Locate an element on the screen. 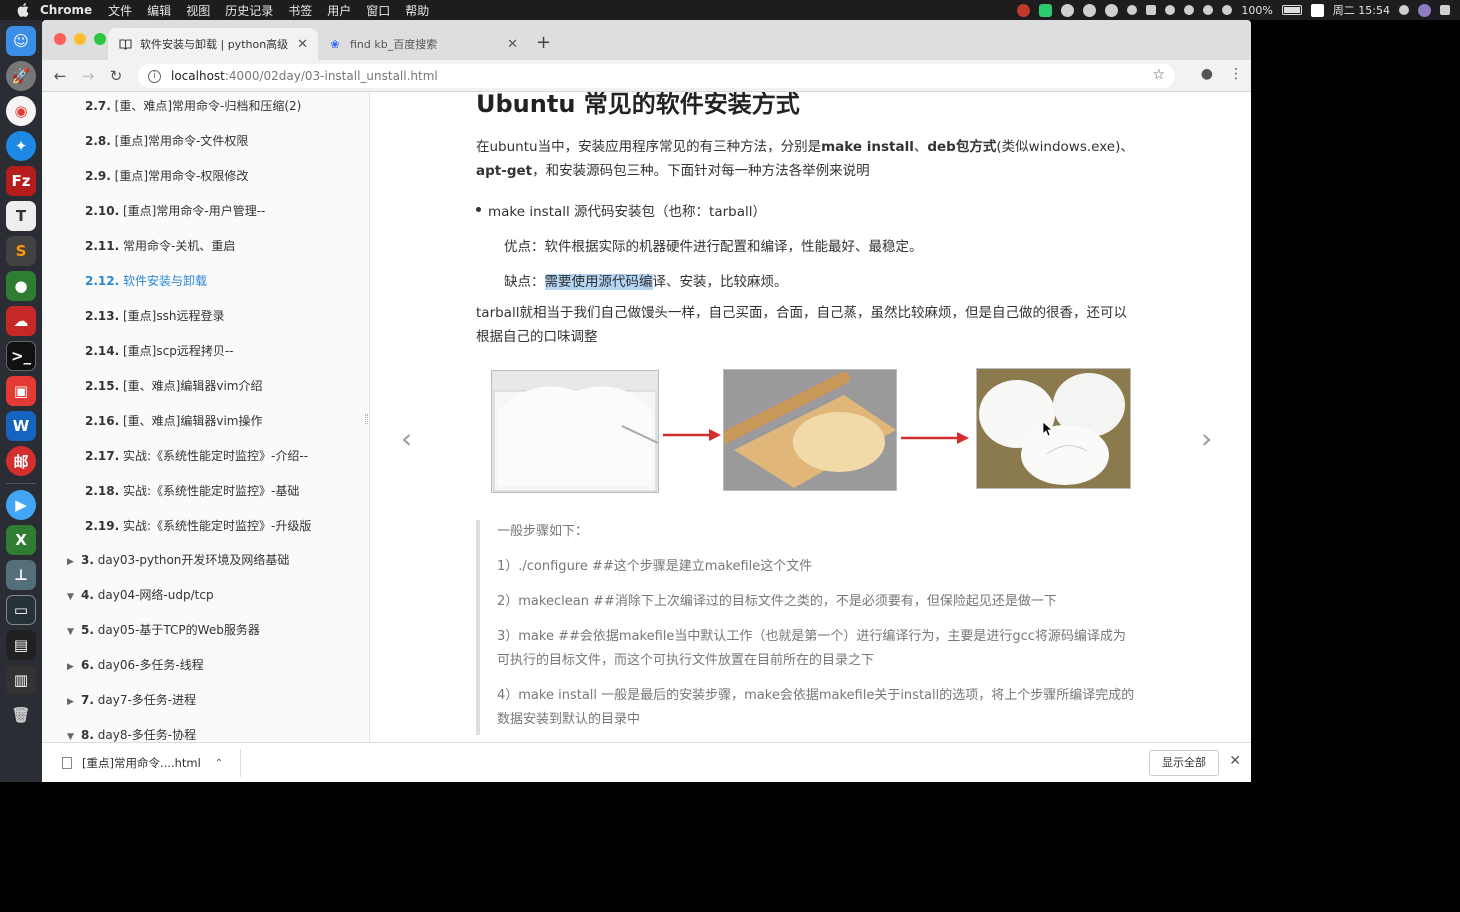  code-icon is located at coordinates (1189, 10).